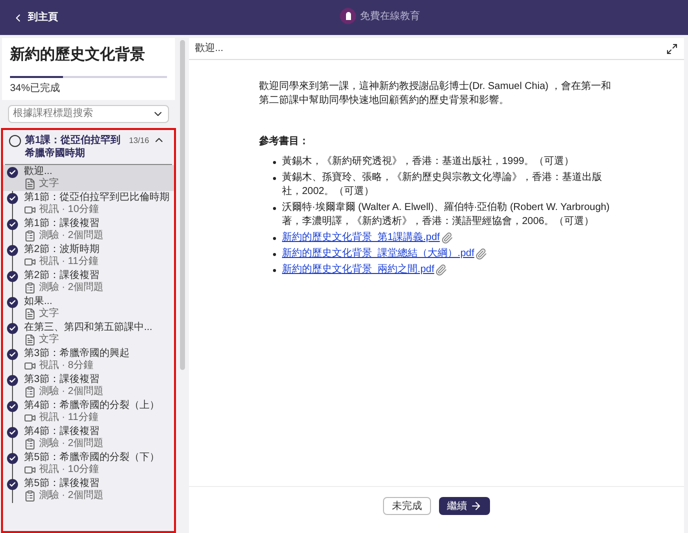 Image resolution: width=688 pixels, height=533 pixels. I want to click on pdf-link: 新約的歷史文化背景_第1課講義.pdf, so click(361, 238).